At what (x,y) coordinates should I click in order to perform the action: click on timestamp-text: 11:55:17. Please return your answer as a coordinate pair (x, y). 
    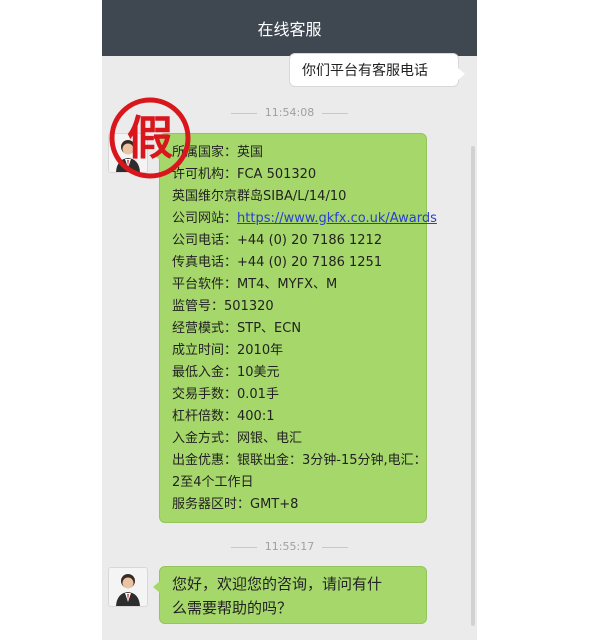
    Looking at the image, I should click on (289, 546).